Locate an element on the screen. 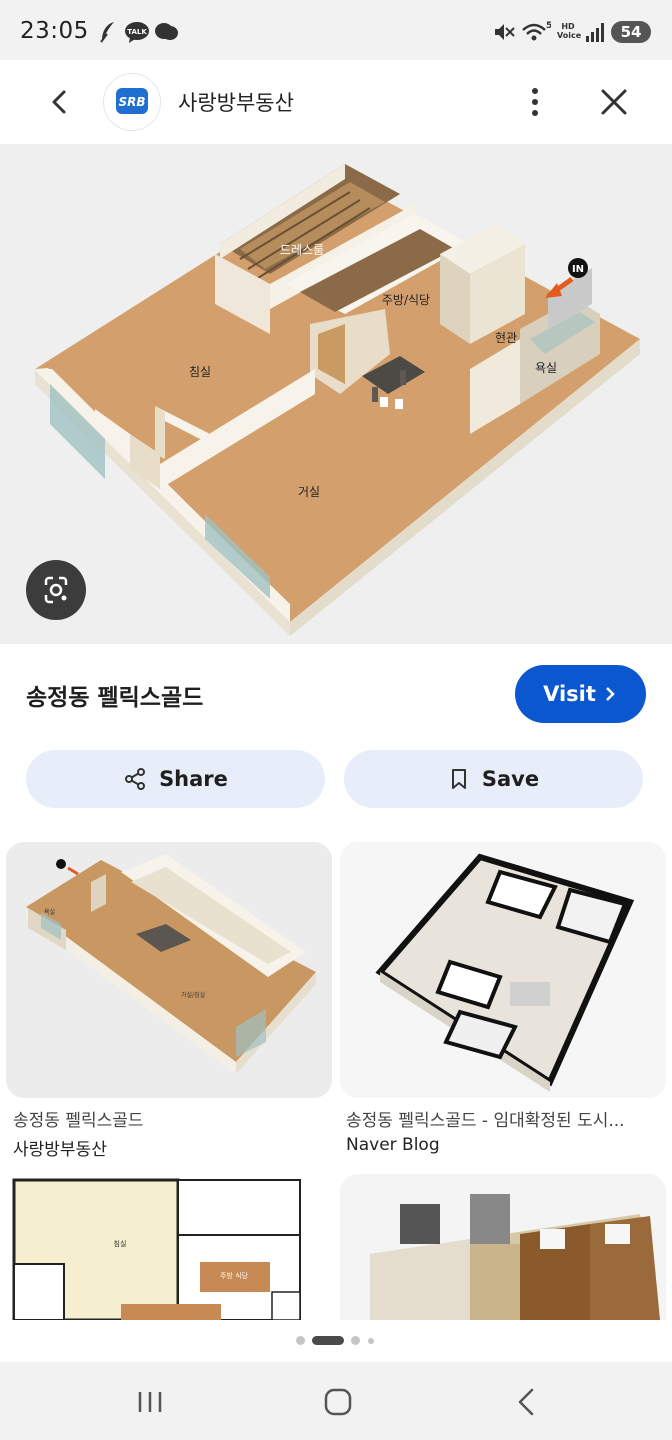 This screenshot has height=1440, width=672. result-title: 송정동 펠릭스골드 is located at coordinates (115, 698).